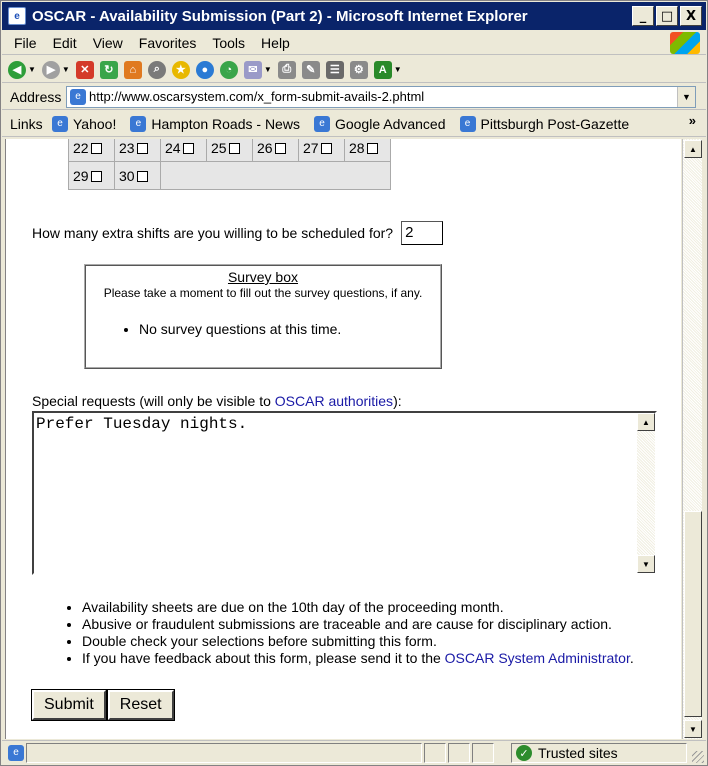  Describe the element at coordinates (435, 753) in the screenshot. I see `status-pane` at that location.